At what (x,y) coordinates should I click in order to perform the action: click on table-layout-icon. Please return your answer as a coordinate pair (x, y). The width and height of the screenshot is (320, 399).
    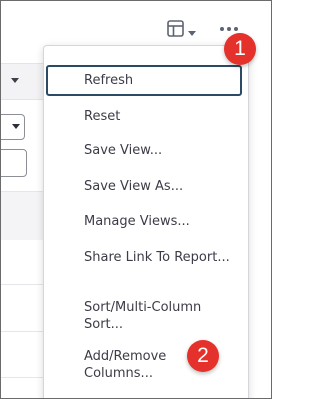
    Looking at the image, I should click on (175, 30).